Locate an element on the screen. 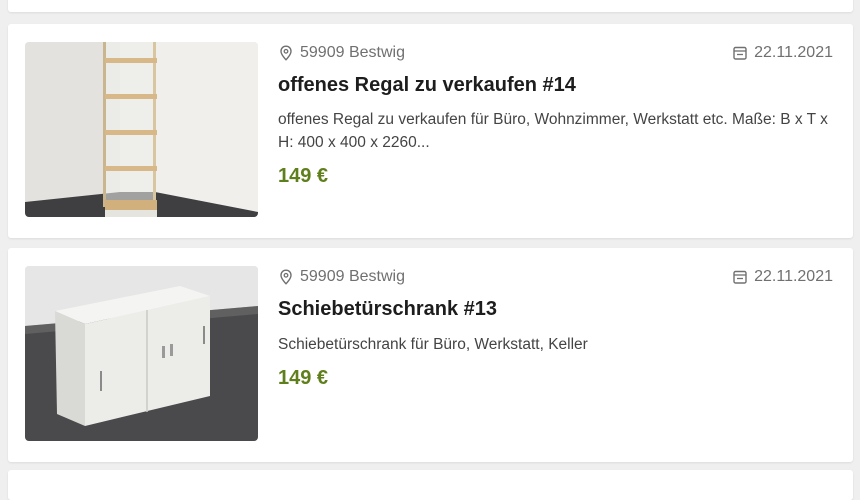  previous-listing-card is located at coordinates (430, 6).